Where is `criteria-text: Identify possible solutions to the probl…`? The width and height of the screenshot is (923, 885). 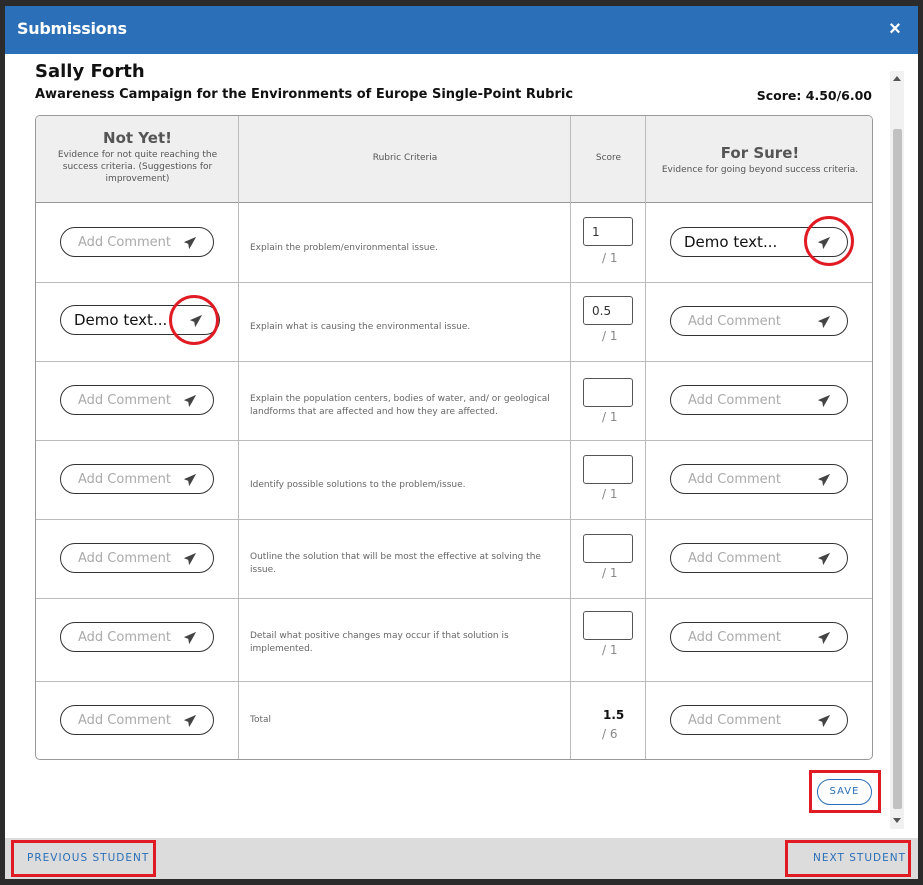 criteria-text: Identify possible solutions to the probl… is located at coordinates (358, 485).